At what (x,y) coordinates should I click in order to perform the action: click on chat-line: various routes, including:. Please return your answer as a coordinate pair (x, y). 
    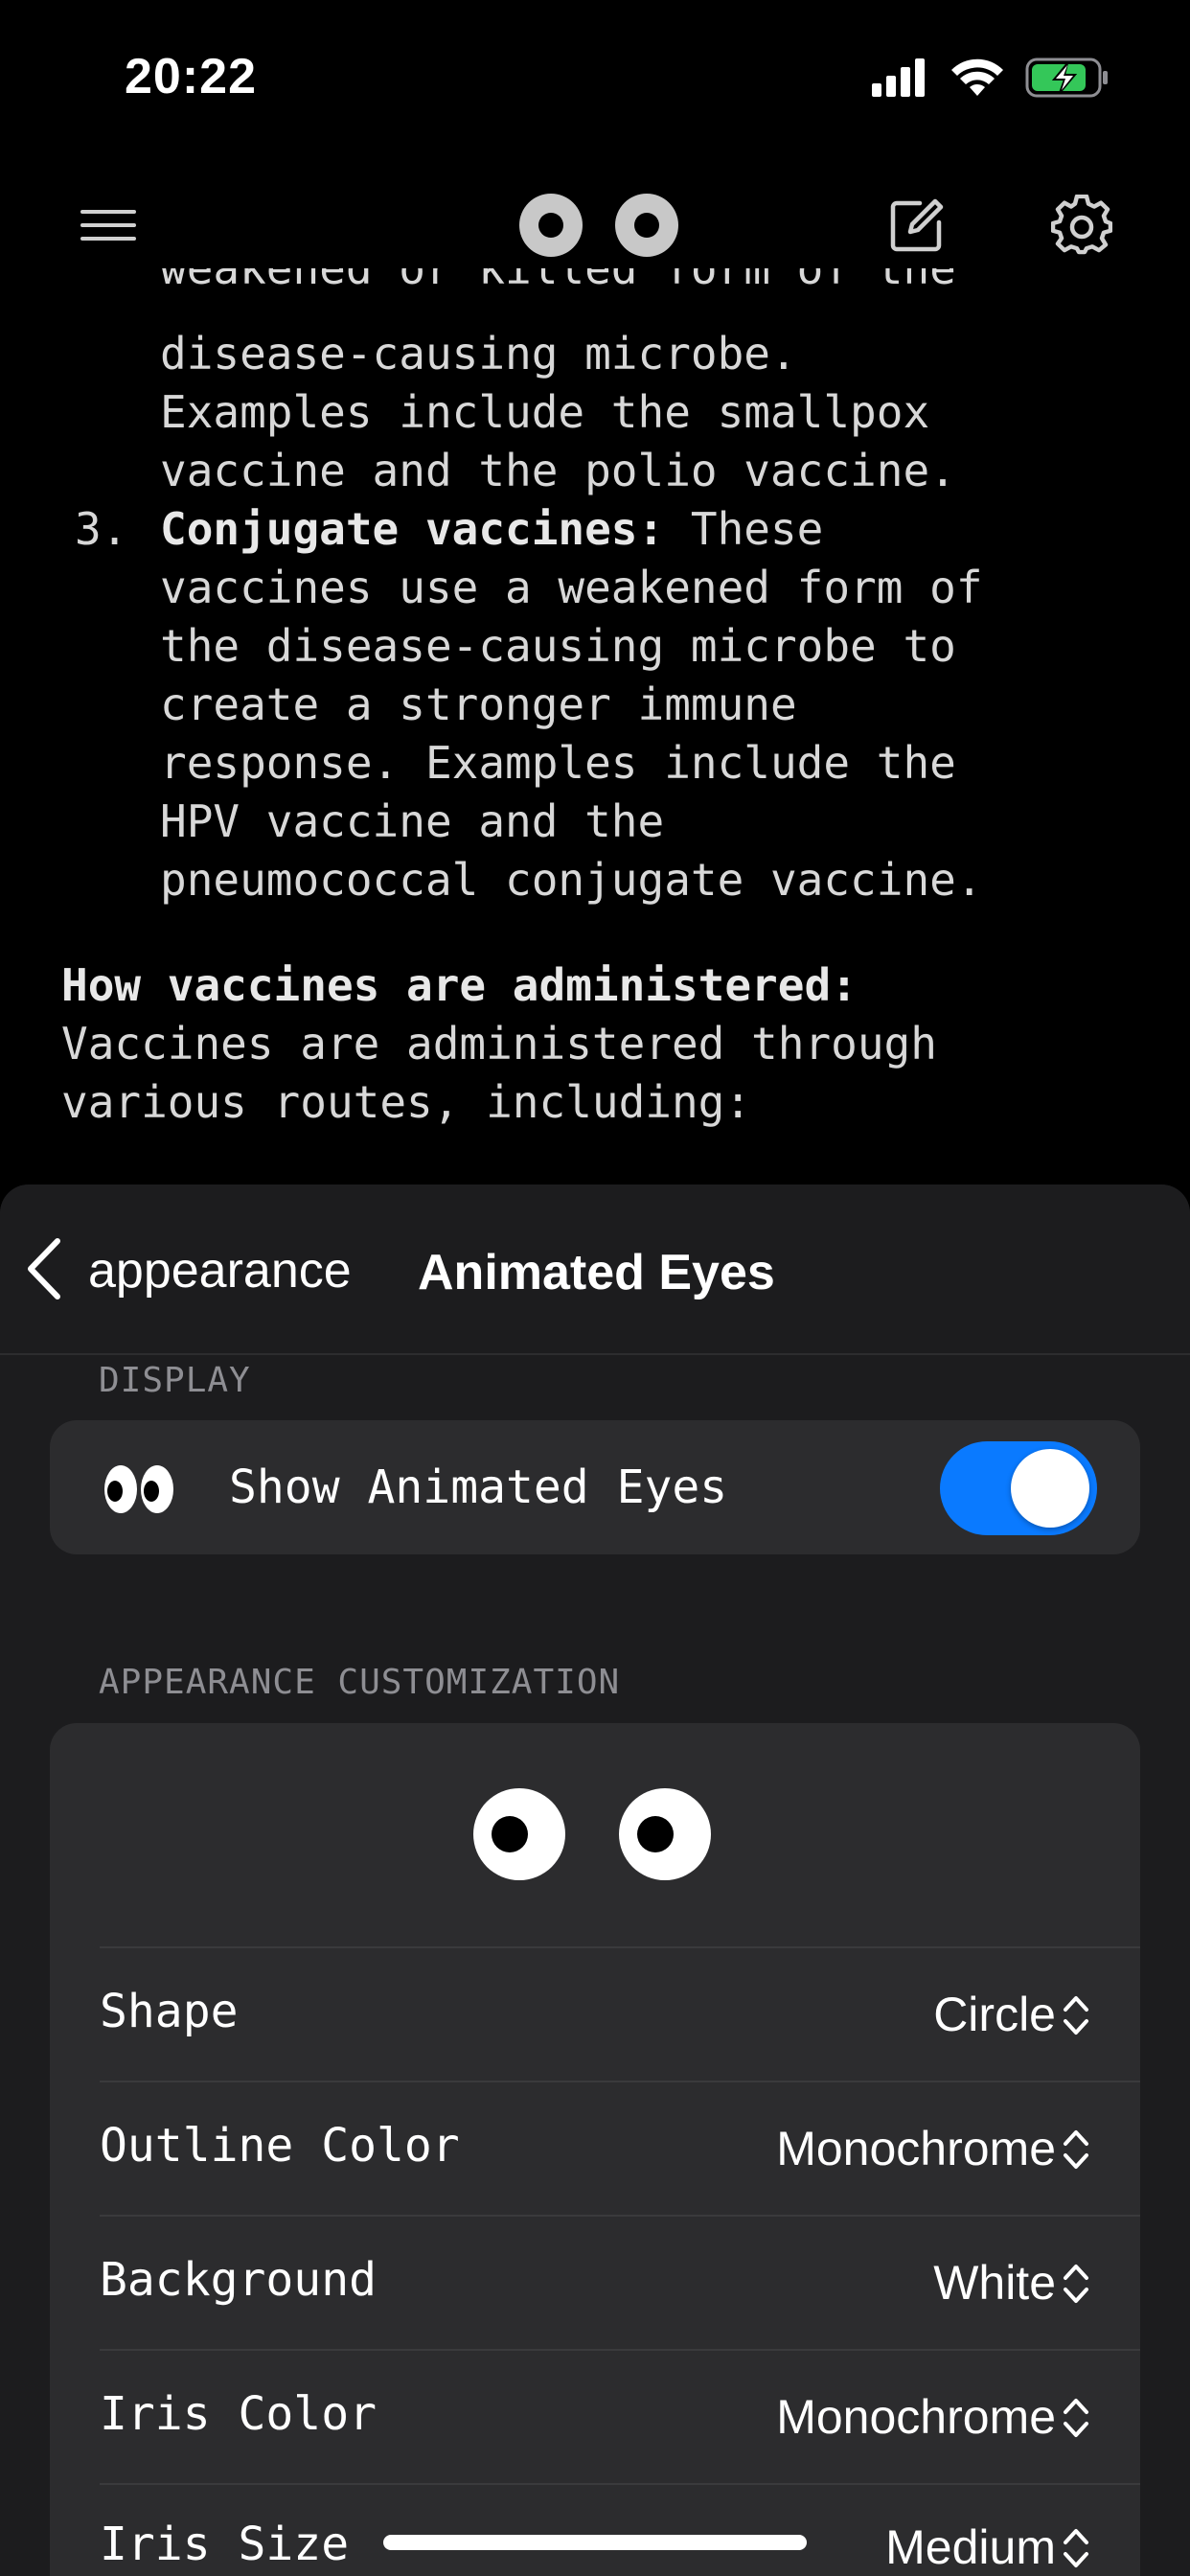
    Looking at the image, I should click on (406, 1102).